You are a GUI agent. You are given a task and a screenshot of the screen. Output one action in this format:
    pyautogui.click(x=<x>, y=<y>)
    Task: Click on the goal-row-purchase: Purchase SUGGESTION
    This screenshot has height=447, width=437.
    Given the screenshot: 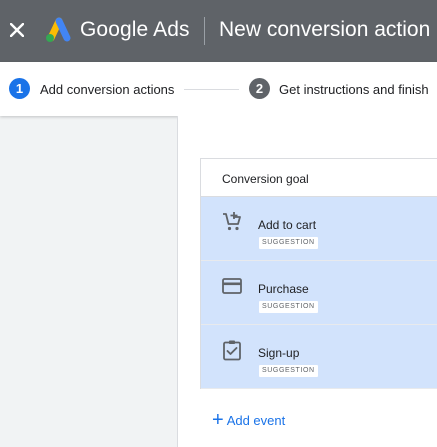 What is the action you would take?
    pyautogui.click(x=319, y=293)
    